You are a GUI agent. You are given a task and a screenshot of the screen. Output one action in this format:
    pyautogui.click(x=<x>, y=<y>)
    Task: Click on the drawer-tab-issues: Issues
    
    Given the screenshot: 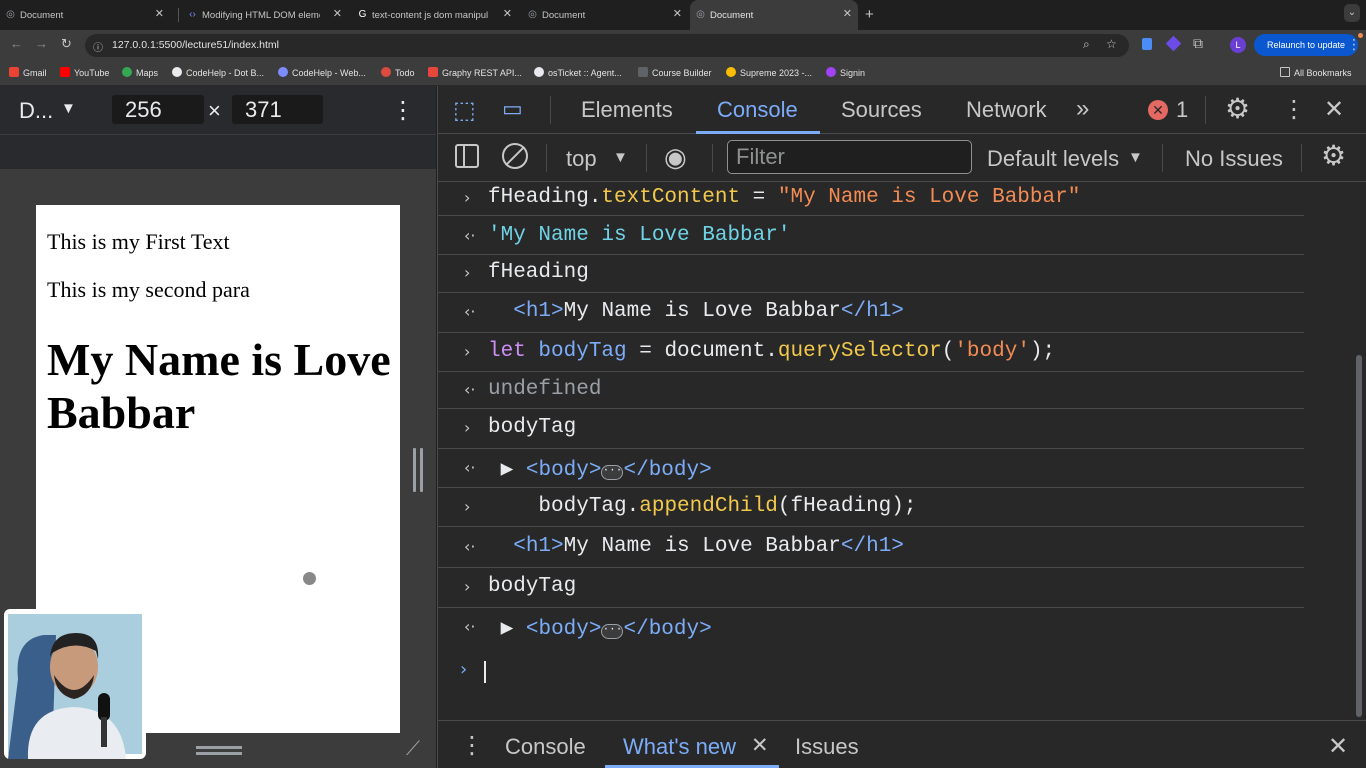 What is the action you would take?
    pyautogui.click(x=827, y=747)
    